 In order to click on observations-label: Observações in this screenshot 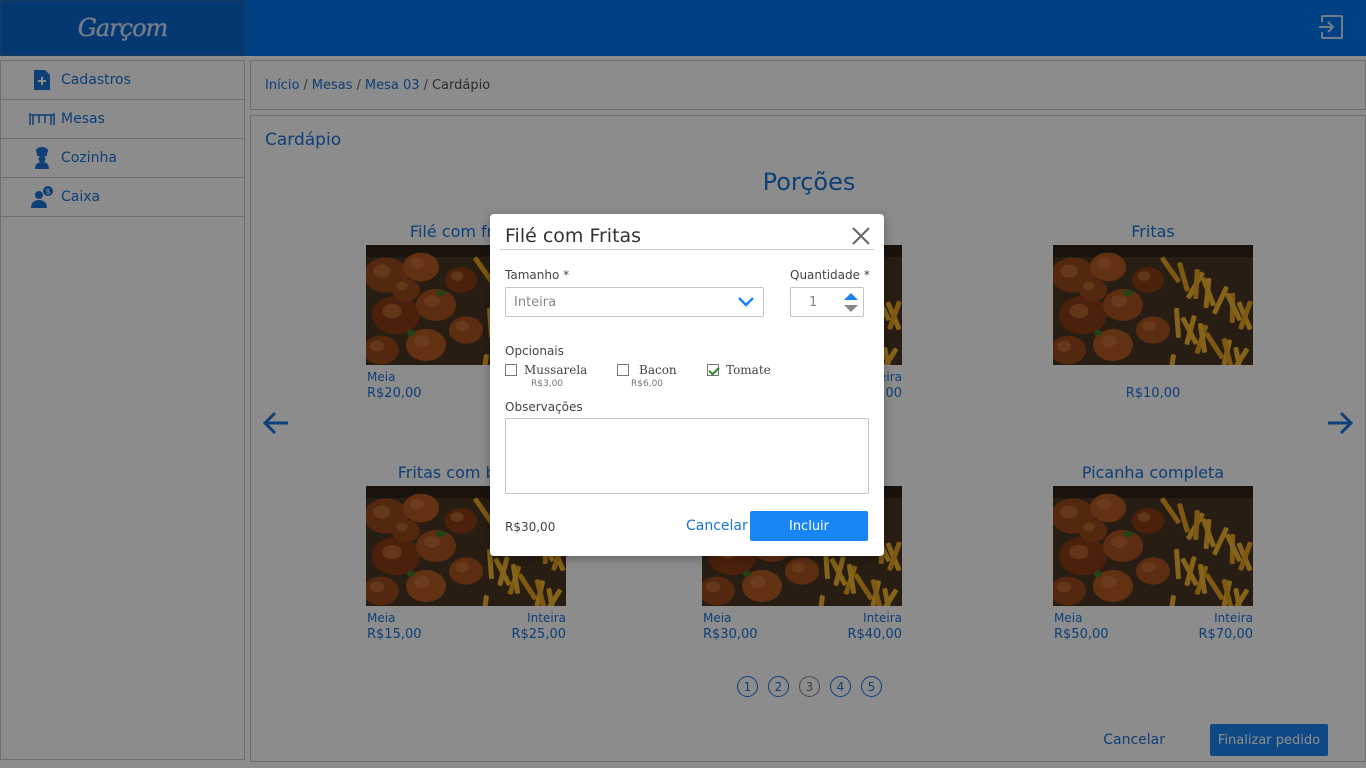, I will do `click(544, 407)`.